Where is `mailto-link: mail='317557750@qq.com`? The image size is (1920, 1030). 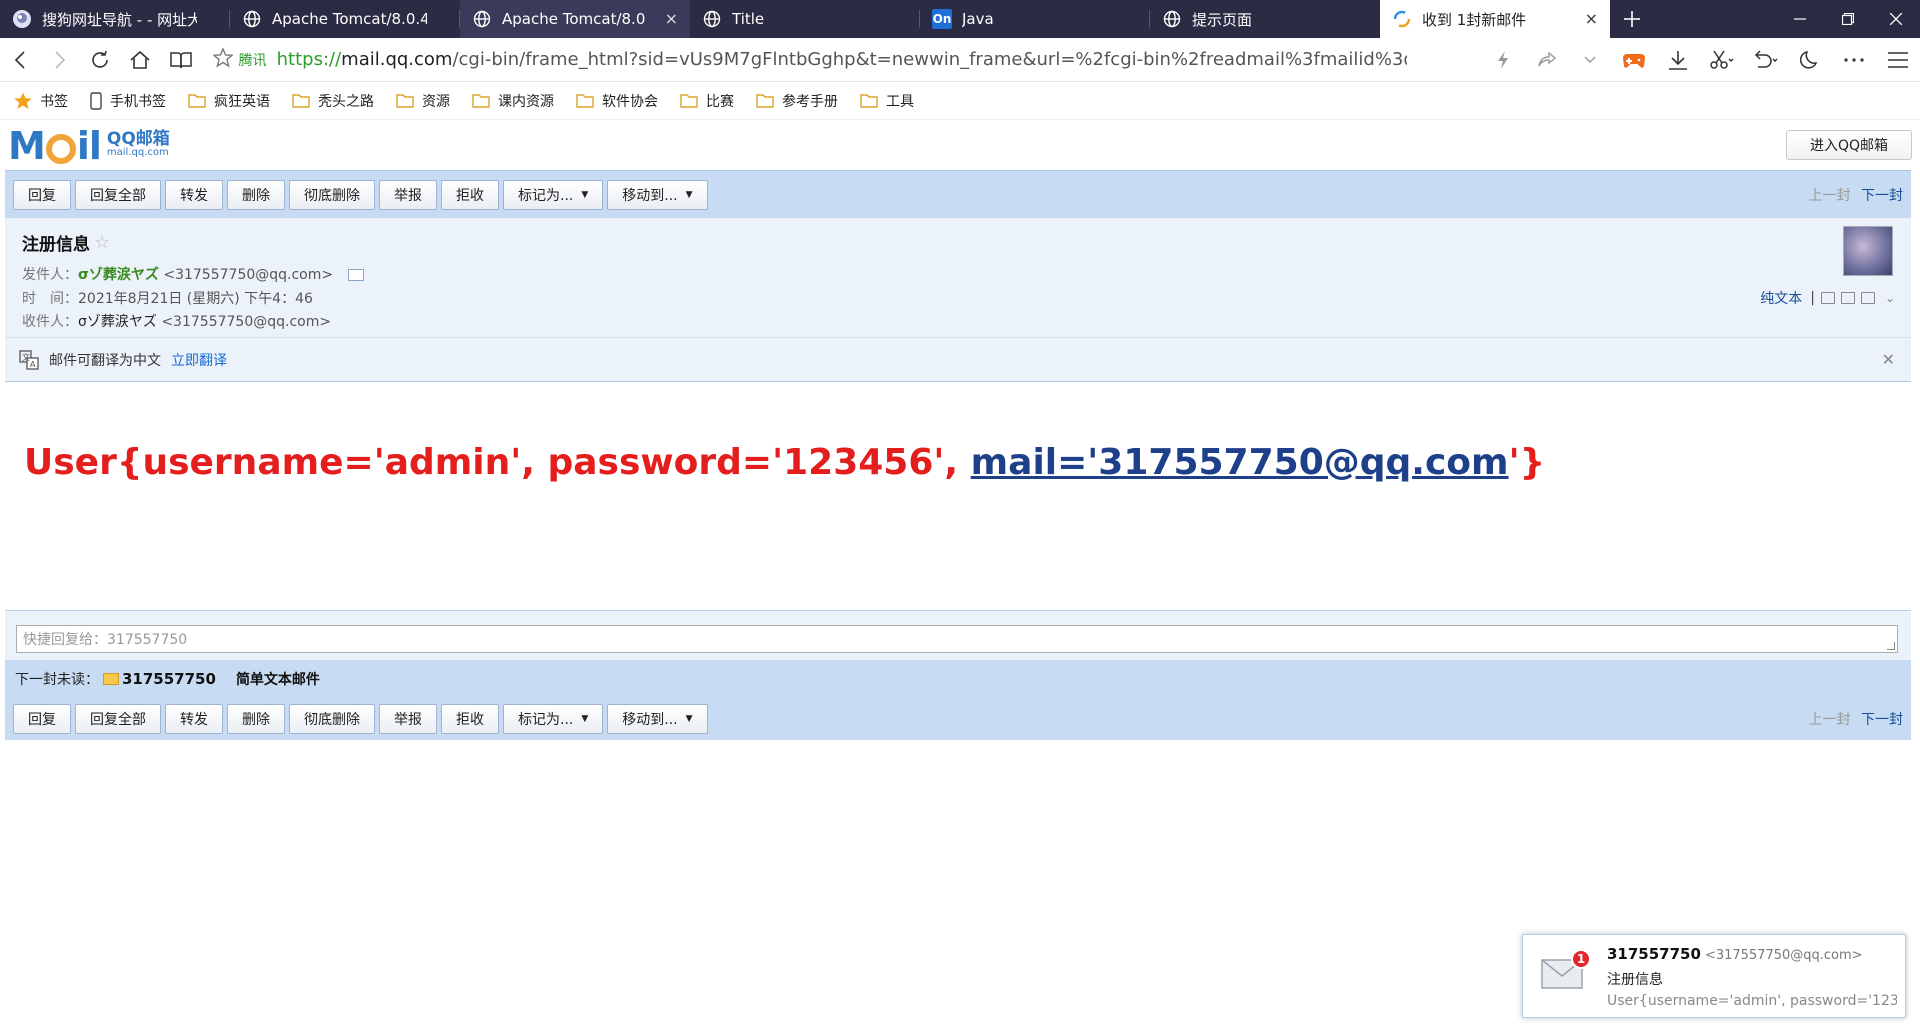
mailto-link: mail='317557750@qq.com is located at coordinates (1240, 462).